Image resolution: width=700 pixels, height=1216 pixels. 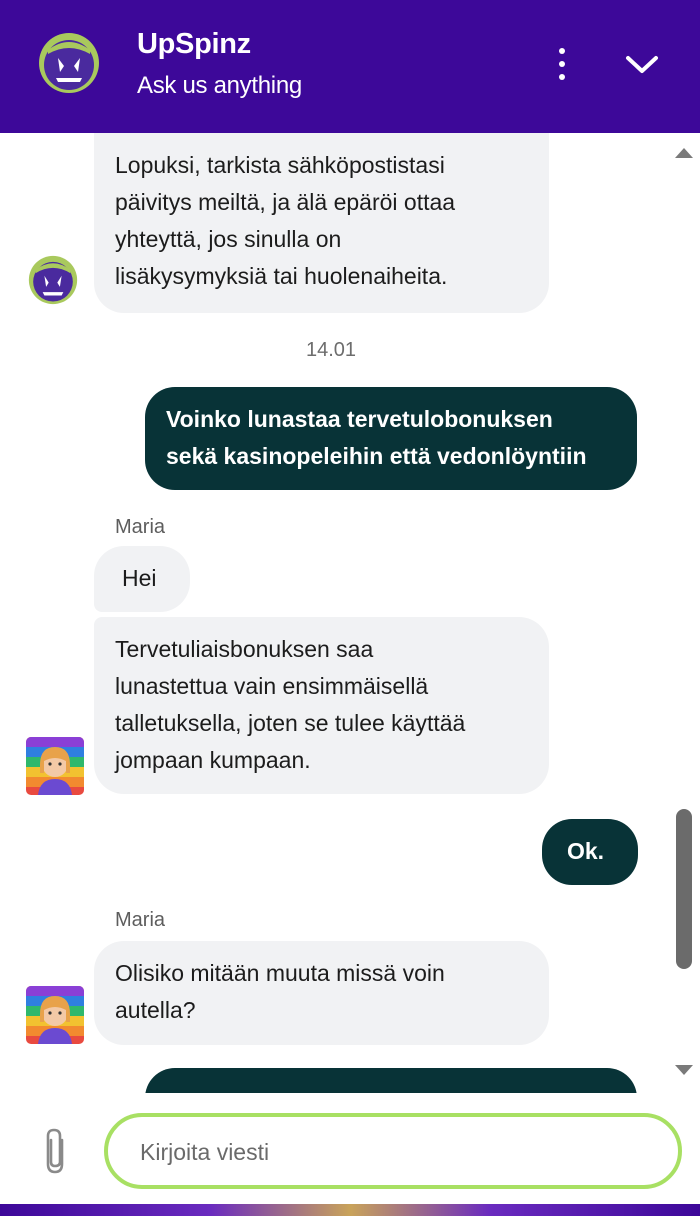 What do you see at coordinates (219, 85) in the screenshot?
I see `brand-tagline: Ask us anything` at bounding box center [219, 85].